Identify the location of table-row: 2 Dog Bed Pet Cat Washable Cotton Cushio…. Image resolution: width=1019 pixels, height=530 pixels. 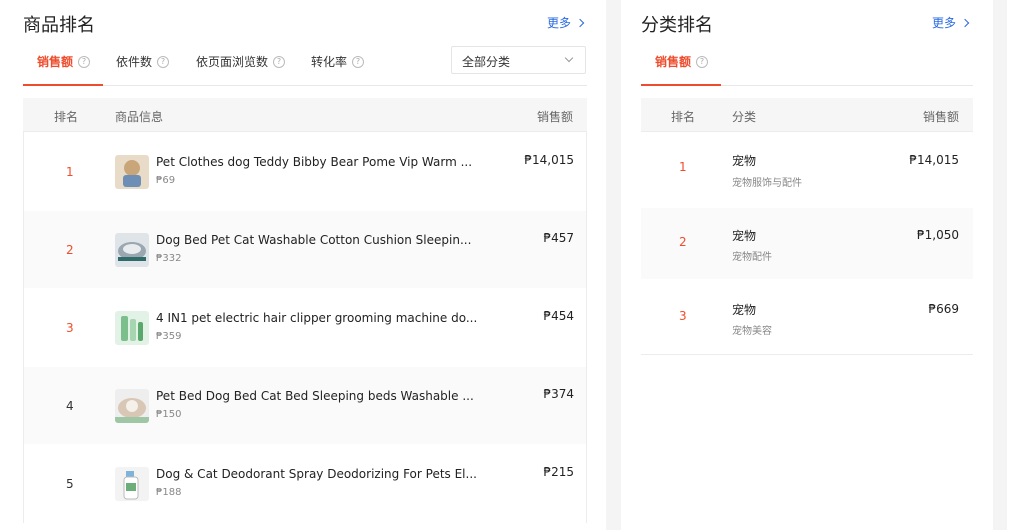
(305, 250).